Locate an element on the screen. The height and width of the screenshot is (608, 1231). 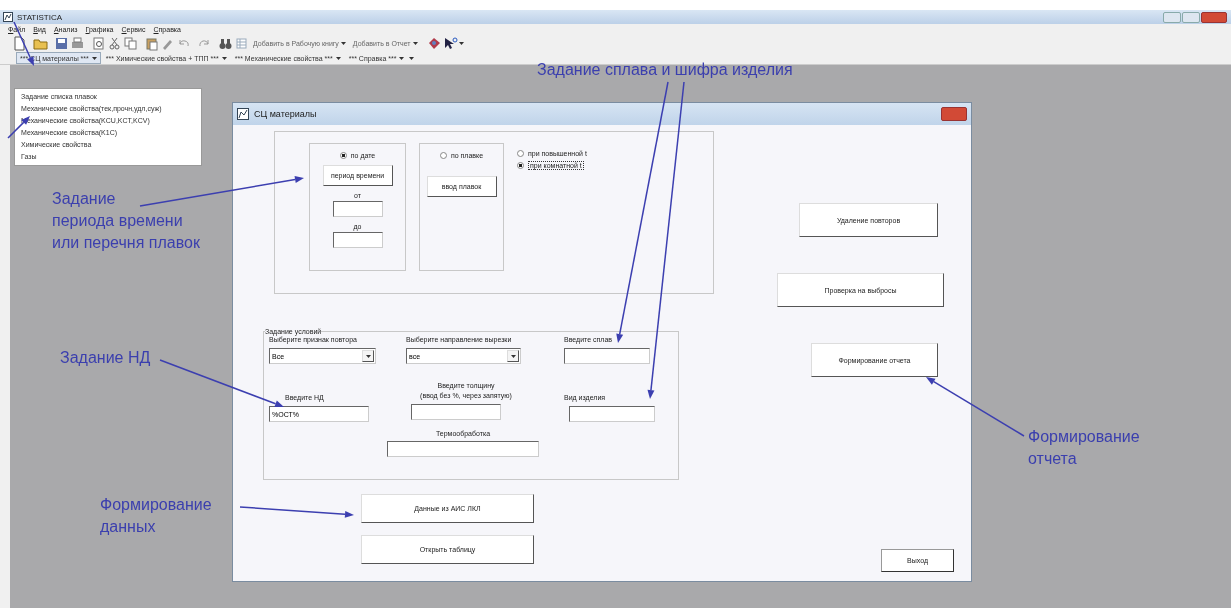
dialog-title: СЦ материалы is located at coordinates (285, 114).